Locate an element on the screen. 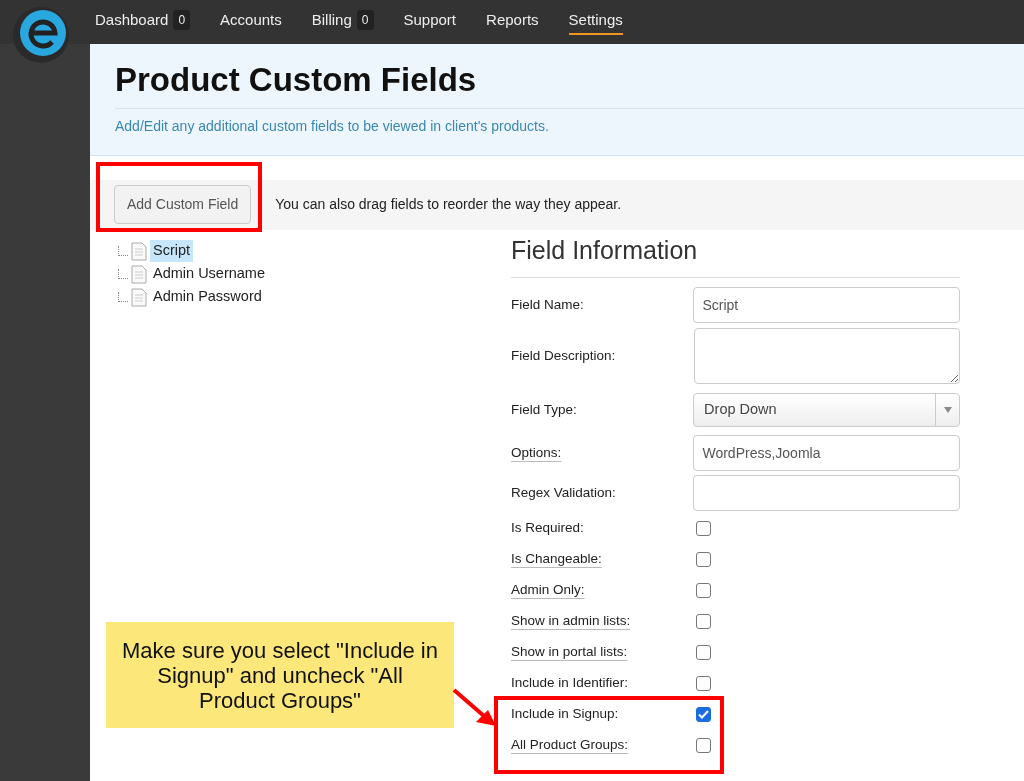 The image size is (1024, 781). field-label: Show in portal lists: is located at coordinates (570, 652).